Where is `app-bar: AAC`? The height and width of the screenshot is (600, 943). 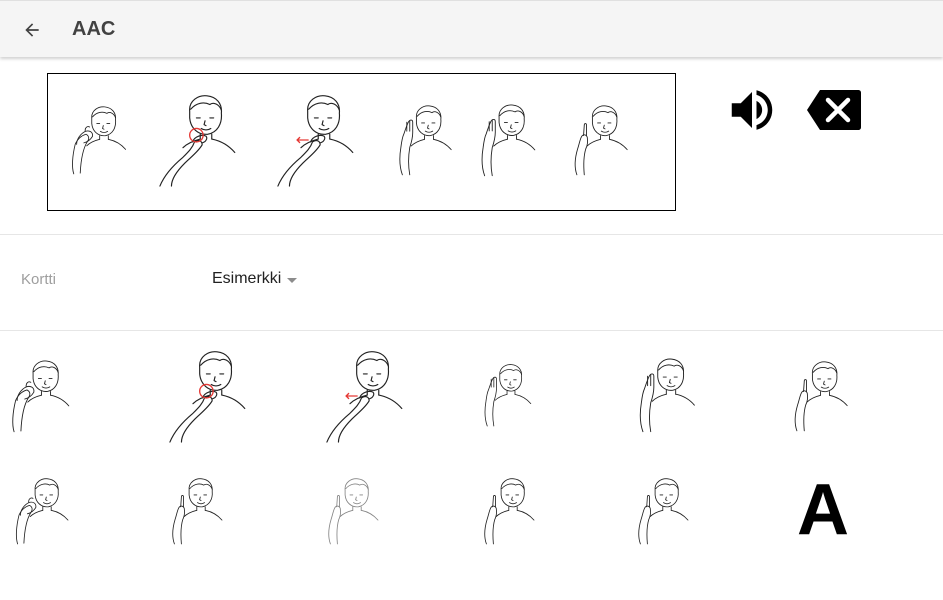 app-bar: AAC is located at coordinates (471, 28).